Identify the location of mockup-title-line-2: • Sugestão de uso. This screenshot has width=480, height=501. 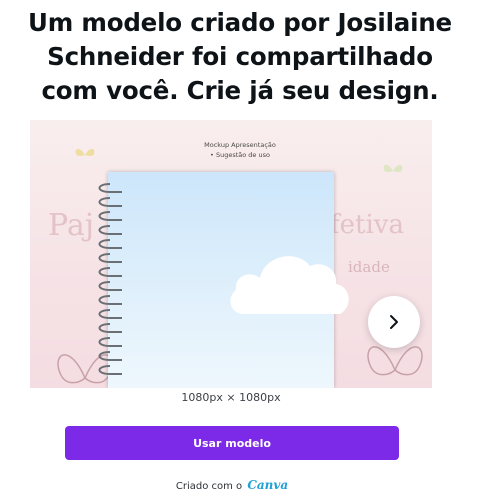
(240, 155).